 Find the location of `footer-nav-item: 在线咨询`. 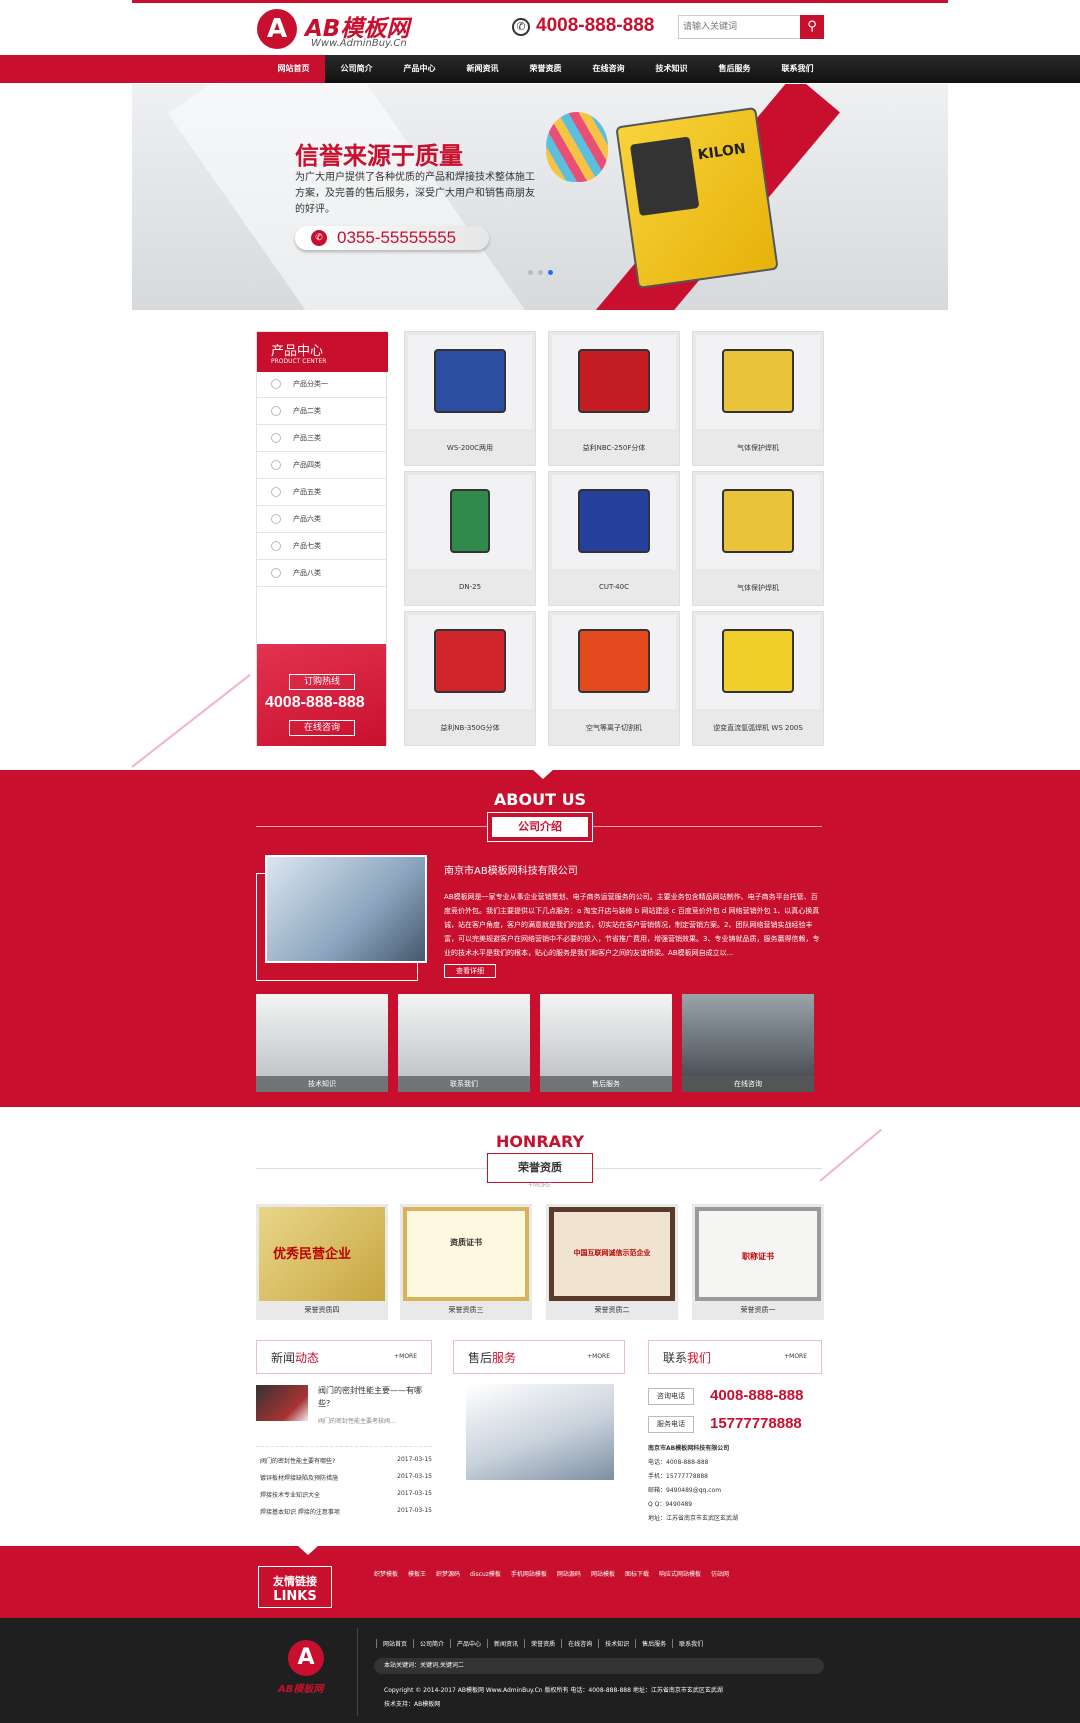

footer-nav-item: 在线咨询 is located at coordinates (579, 1643).